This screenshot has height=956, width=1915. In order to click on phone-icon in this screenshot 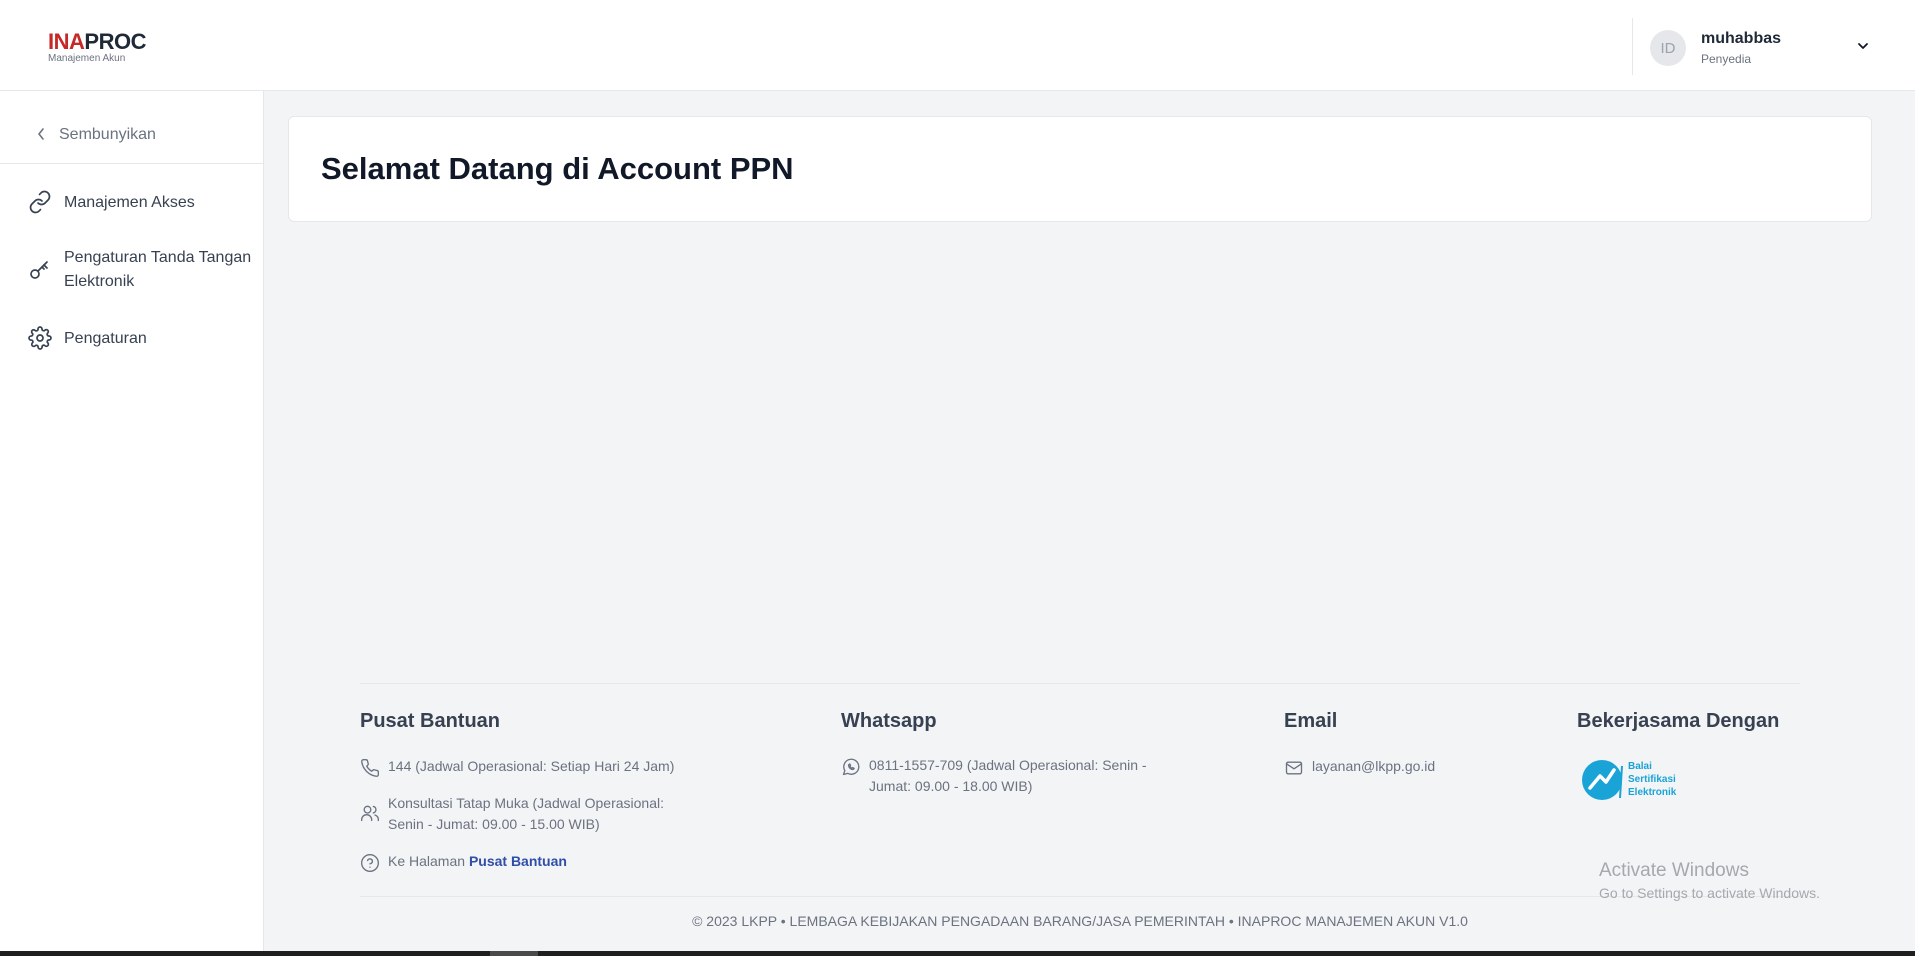, I will do `click(370, 767)`.